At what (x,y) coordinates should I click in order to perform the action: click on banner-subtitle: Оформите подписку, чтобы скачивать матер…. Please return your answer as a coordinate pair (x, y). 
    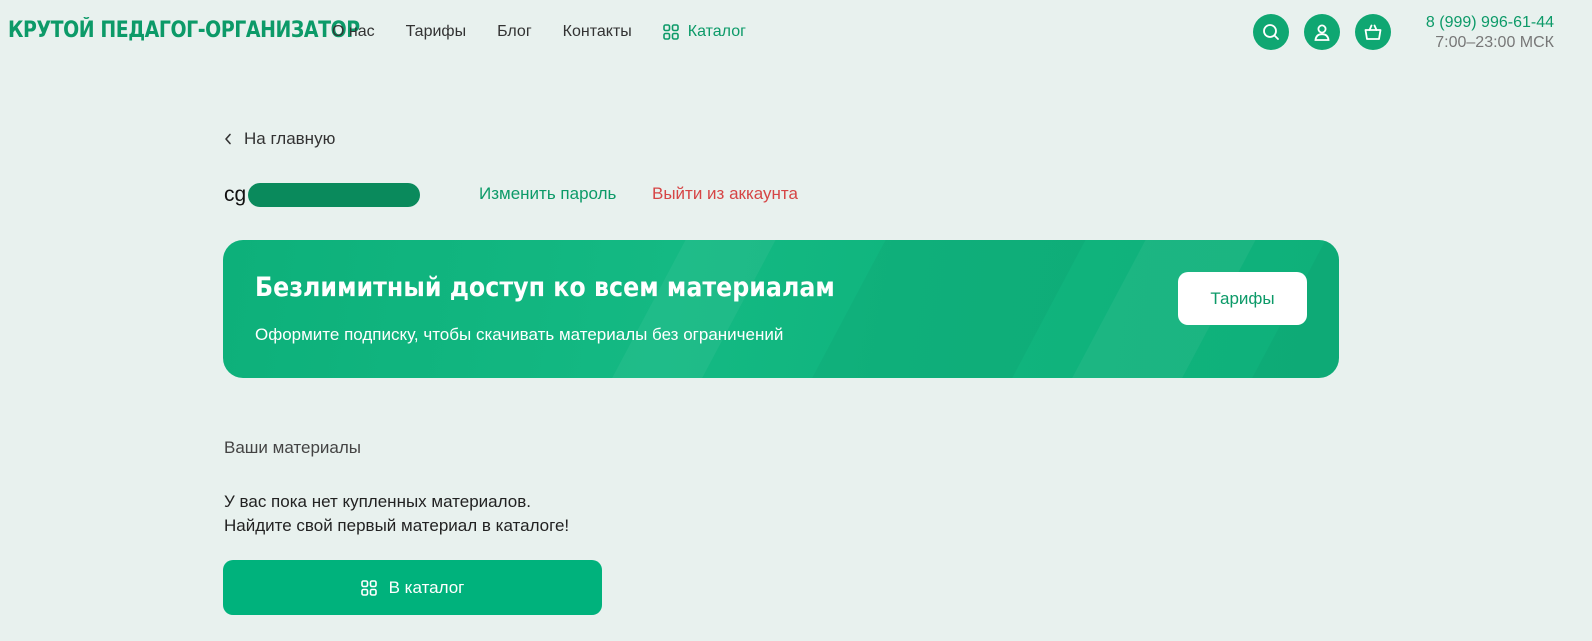
    Looking at the image, I should click on (519, 334).